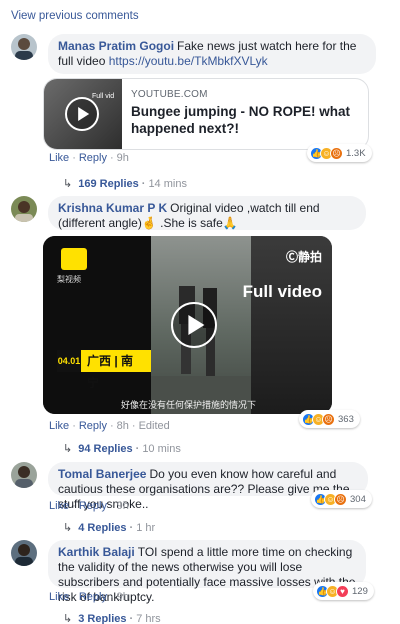 The height and width of the screenshot is (624, 400). What do you see at coordinates (96, 552) in the screenshot?
I see `comment-author: Karthik Balaji` at bounding box center [96, 552].